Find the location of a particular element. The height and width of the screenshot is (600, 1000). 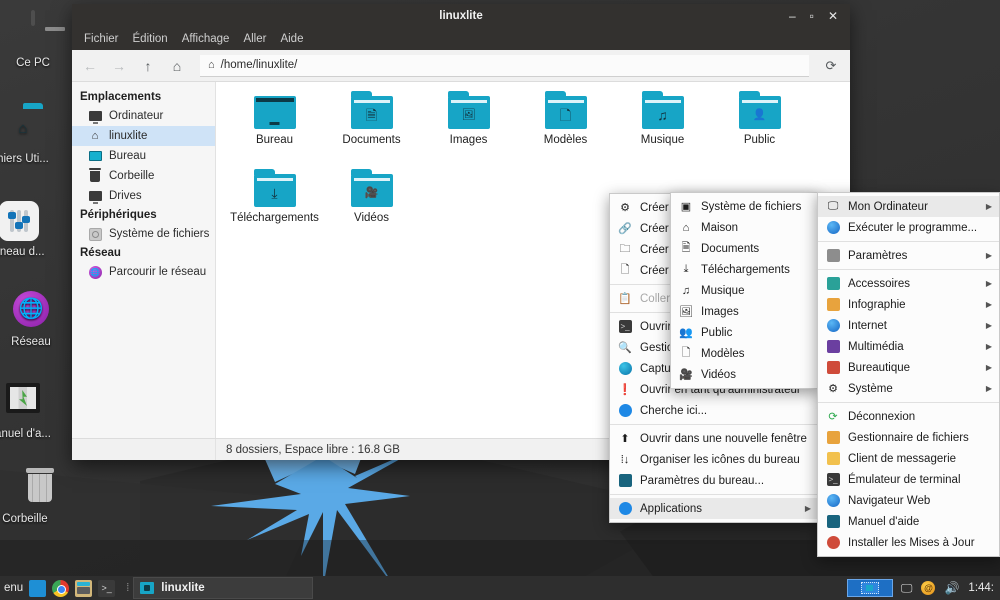

back-icon: ← is located at coordinates (90, 66).